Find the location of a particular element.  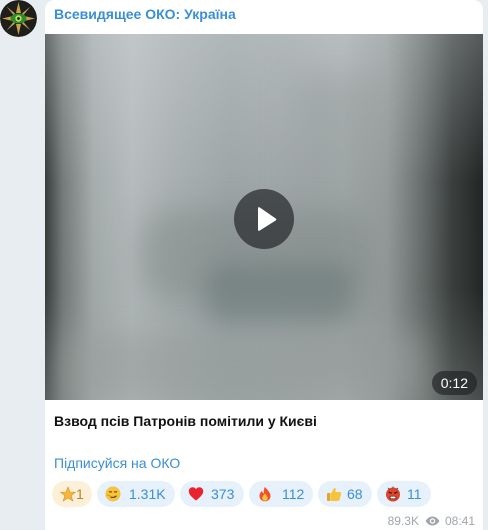

message-time: 08:41 is located at coordinates (459, 520).